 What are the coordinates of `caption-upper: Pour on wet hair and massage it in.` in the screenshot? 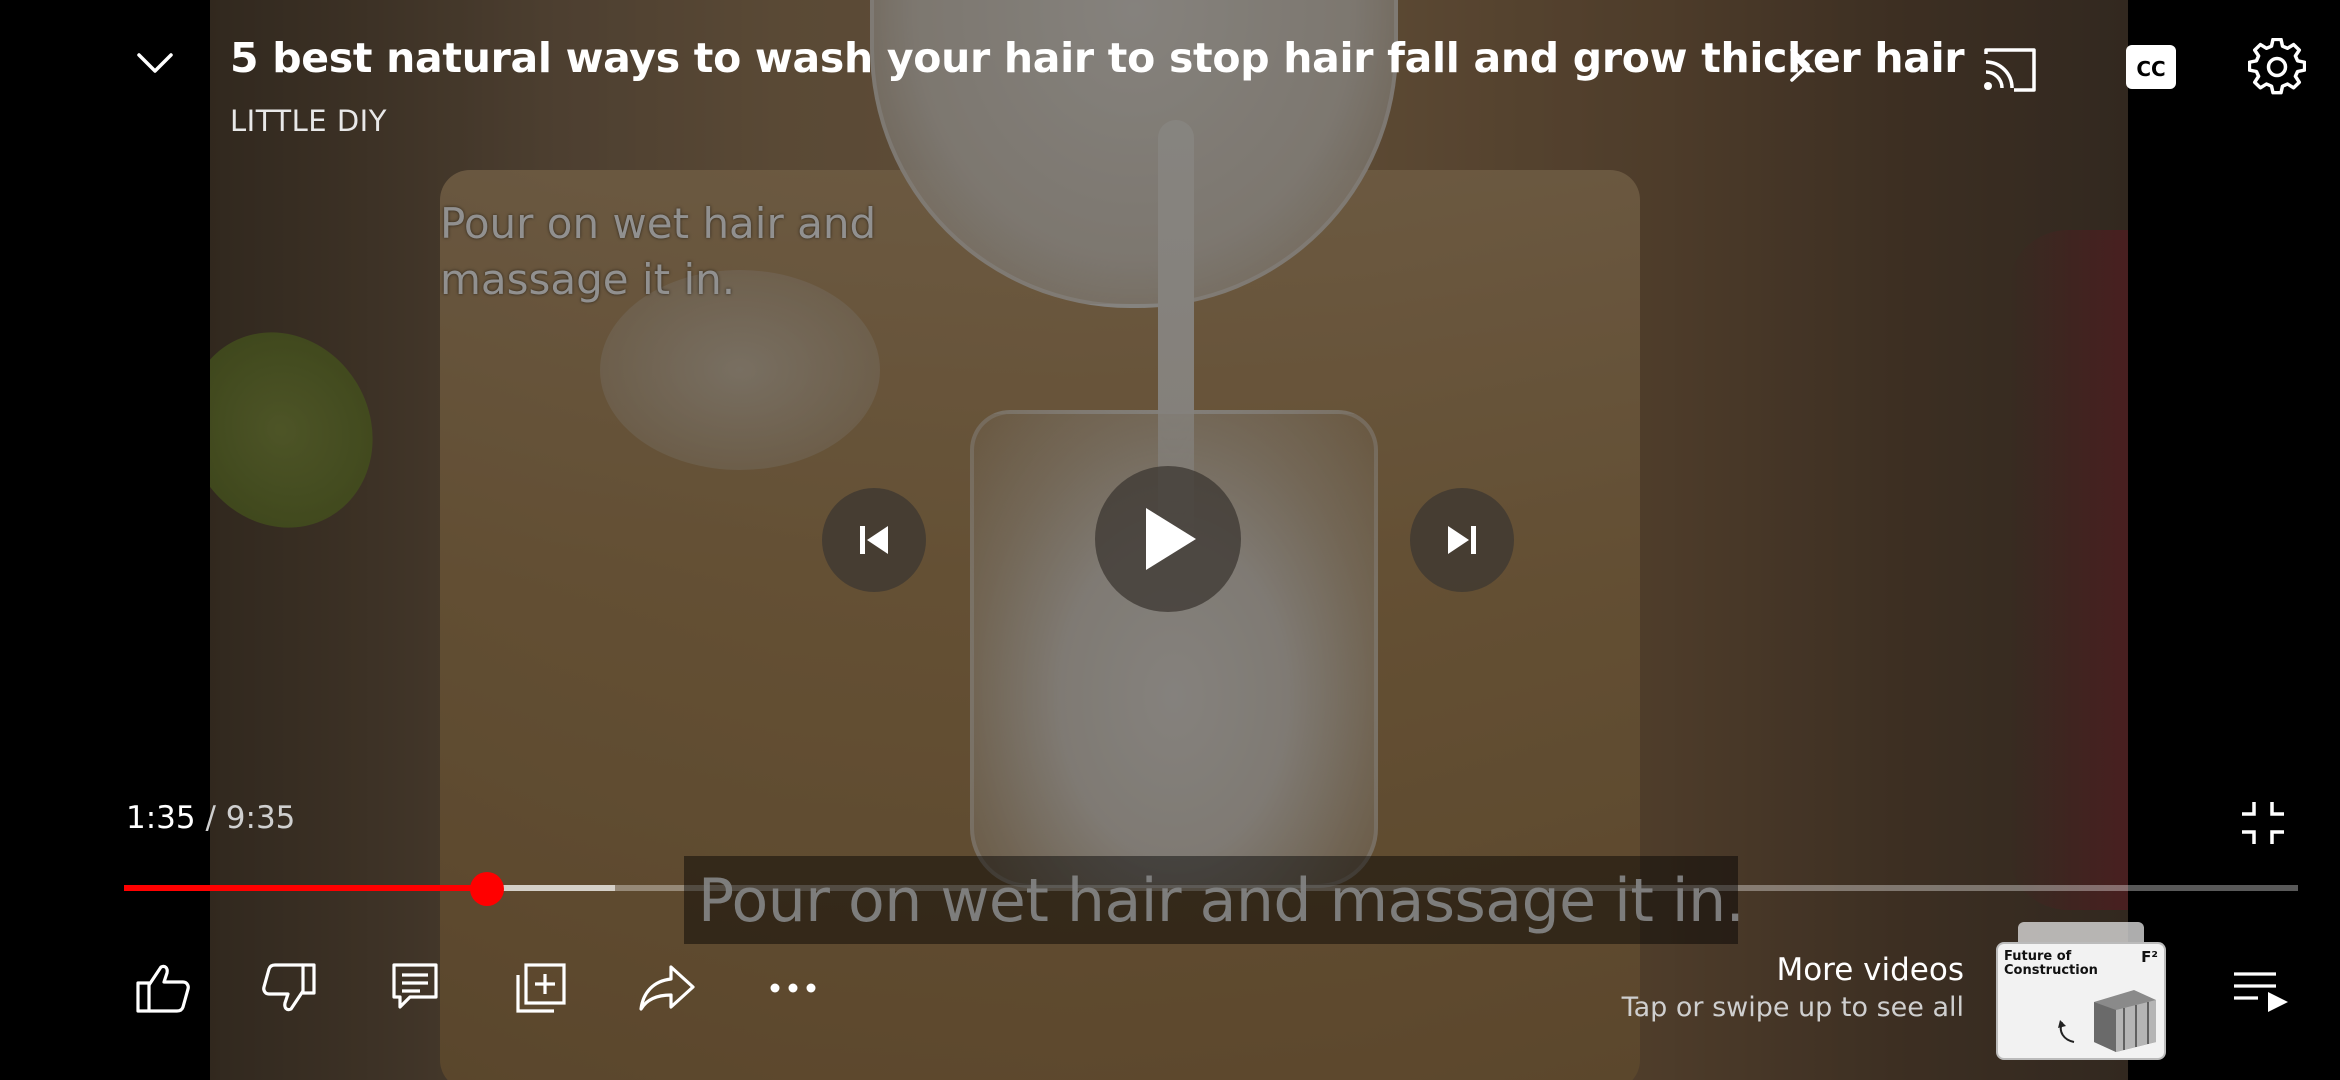 It's located at (658, 251).